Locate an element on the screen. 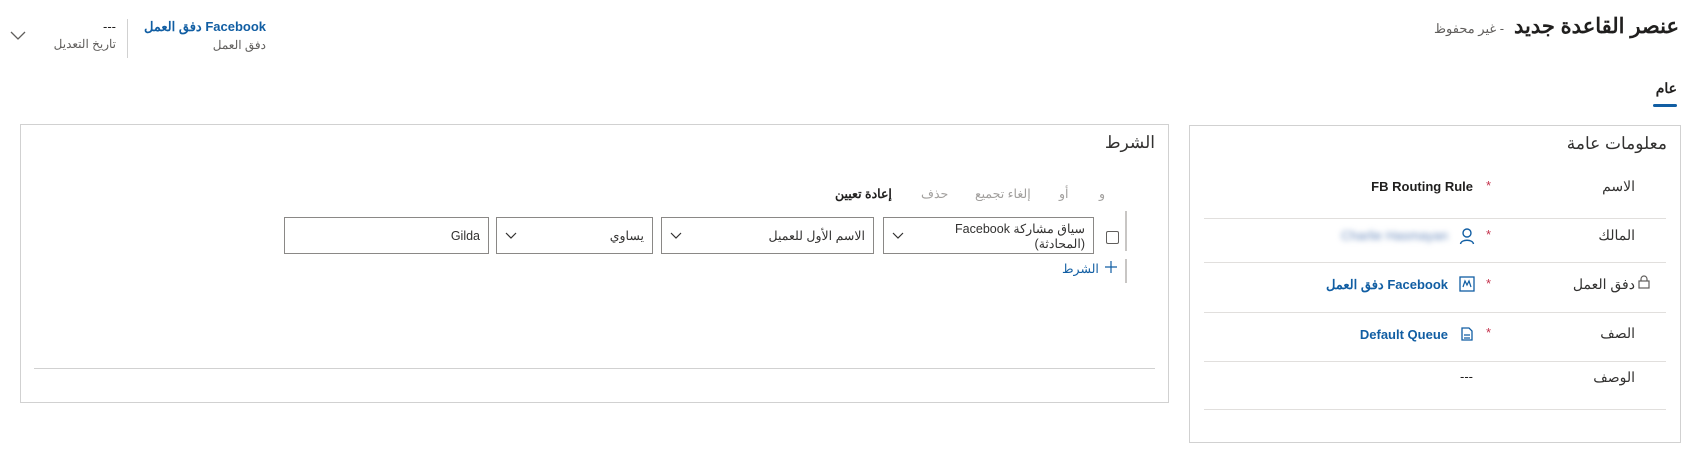 The height and width of the screenshot is (469, 1691). record-title: عنصر القاعدة جديد is located at coordinates (1596, 26).